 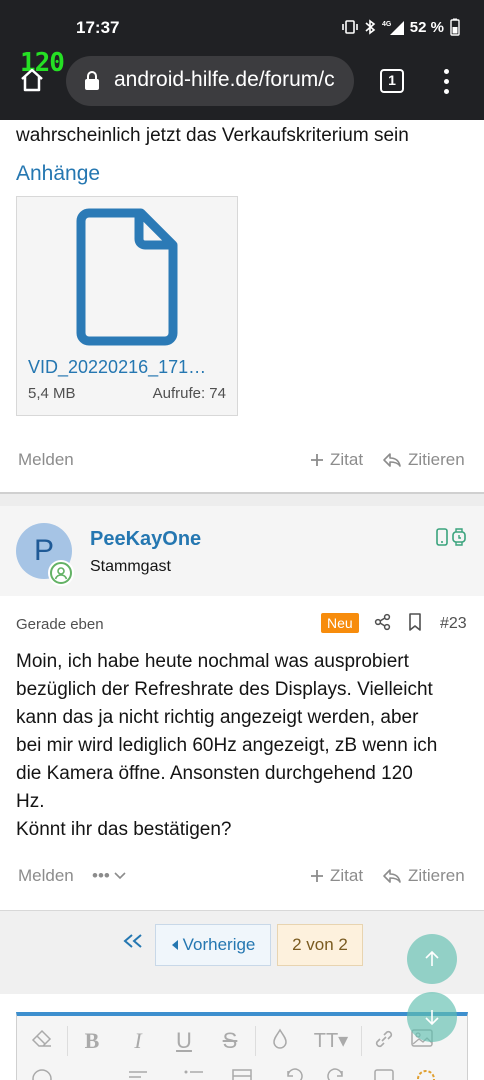 What do you see at coordinates (52, 393) in the screenshot?
I see `attachment-size: 5,4 MB` at bounding box center [52, 393].